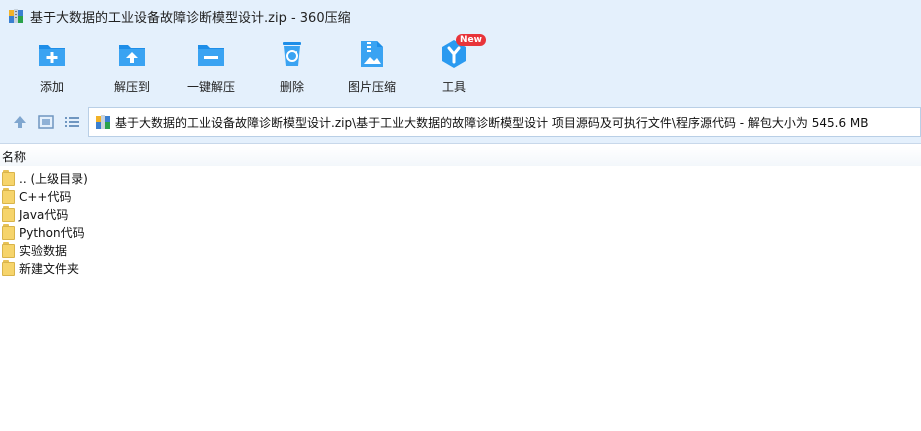 Image resolution: width=921 pixels, height=431 pixels. Describe the element at coordinates (453, 87) in the screenshot. I see `tools-label: 工具` at that location.